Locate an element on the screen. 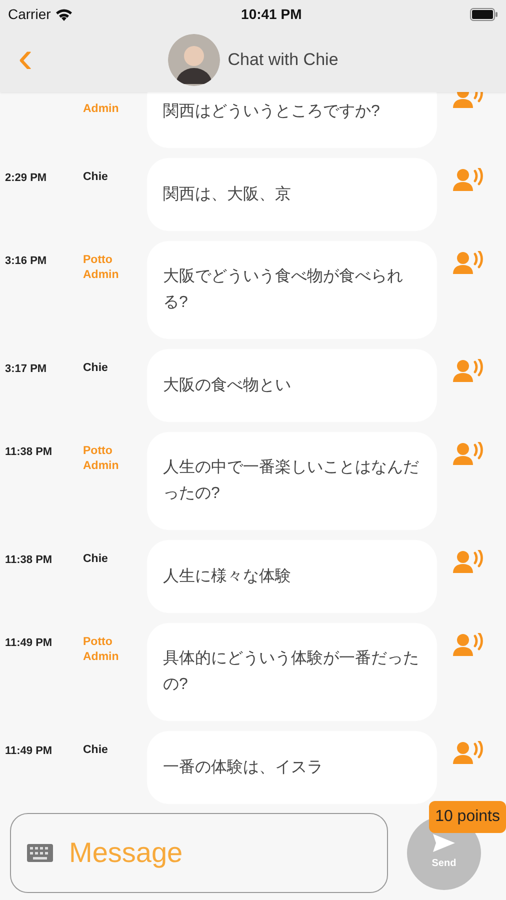  battery-icon is located at coordinates (484, 14).